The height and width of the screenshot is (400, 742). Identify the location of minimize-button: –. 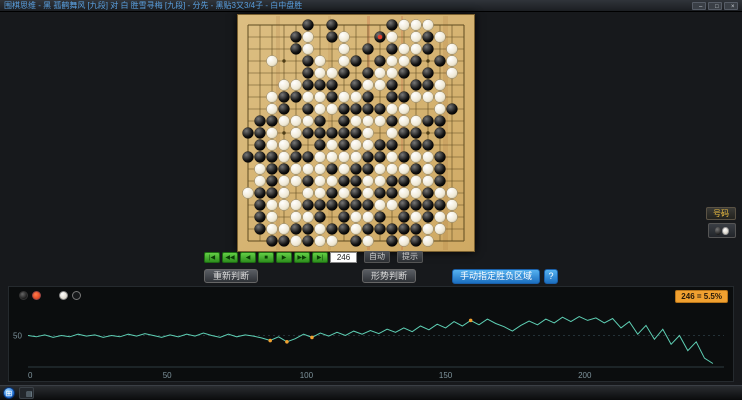
(699, 5).